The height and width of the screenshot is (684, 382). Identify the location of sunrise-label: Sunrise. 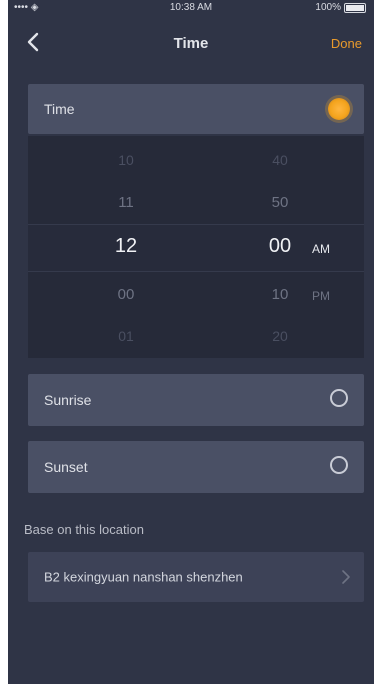
(68, 400).